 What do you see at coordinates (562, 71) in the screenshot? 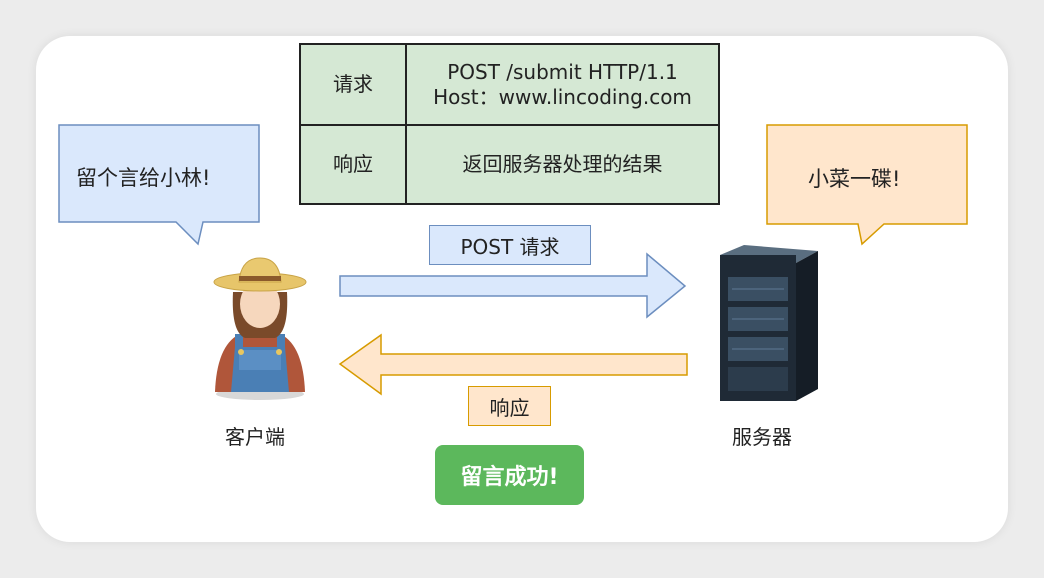
I see `request-line: POST /submit HTTP/1.1` at bounding box center [562, 71].